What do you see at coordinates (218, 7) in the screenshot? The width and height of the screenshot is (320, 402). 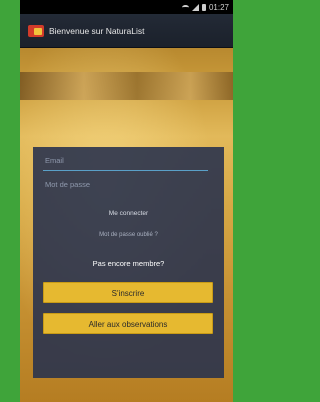 I see `status-time: 01:27` at bounding box center [218, 7].